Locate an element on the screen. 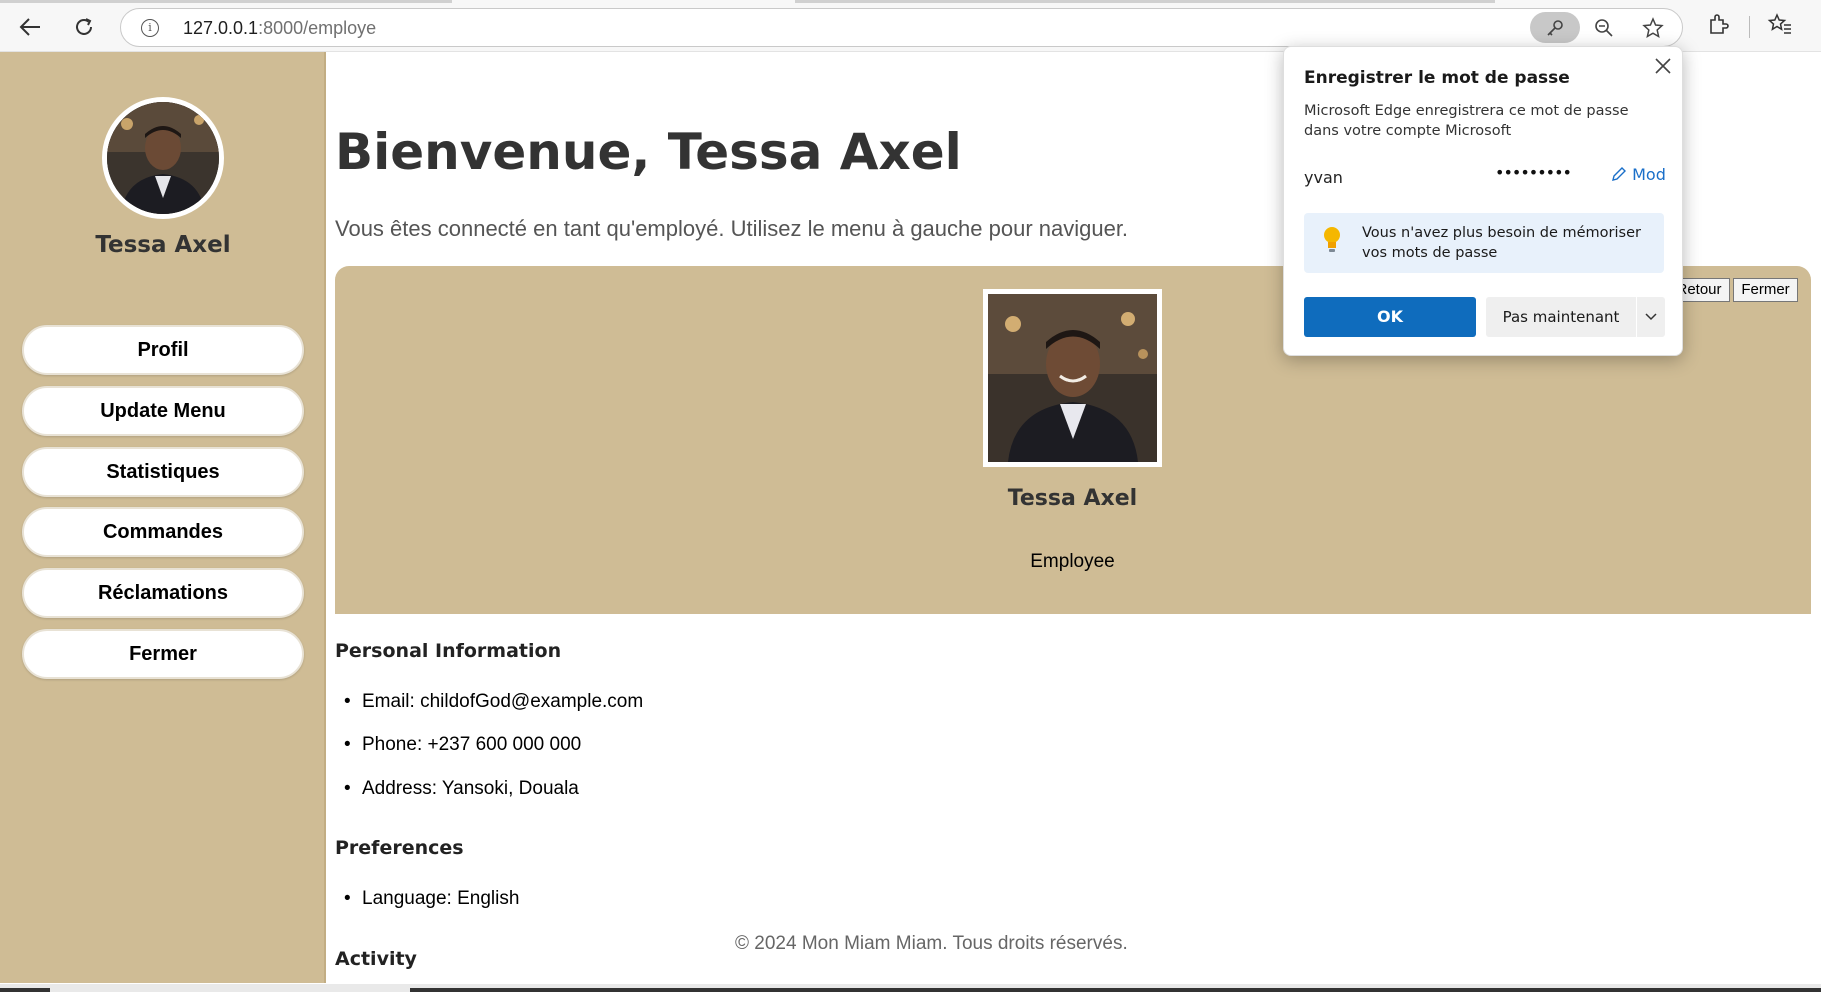 The width and height of the screenshot is (1821, 992). close-icon is located at coordinates (1663, 66).